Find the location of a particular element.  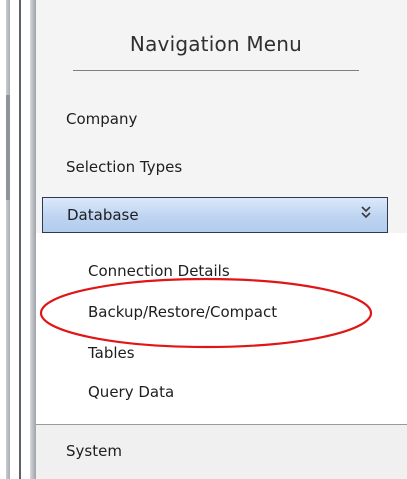

splitter-grip is located at coordinates (8, 147).